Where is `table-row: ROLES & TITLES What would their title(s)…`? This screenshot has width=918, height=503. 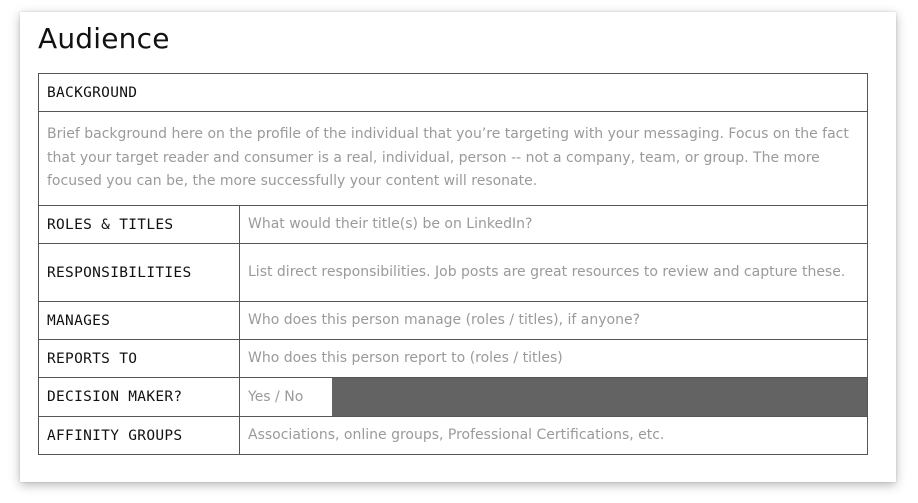 table-row: ROLES & TITLES What would their title(s)… is located at coordinates (453, 224).